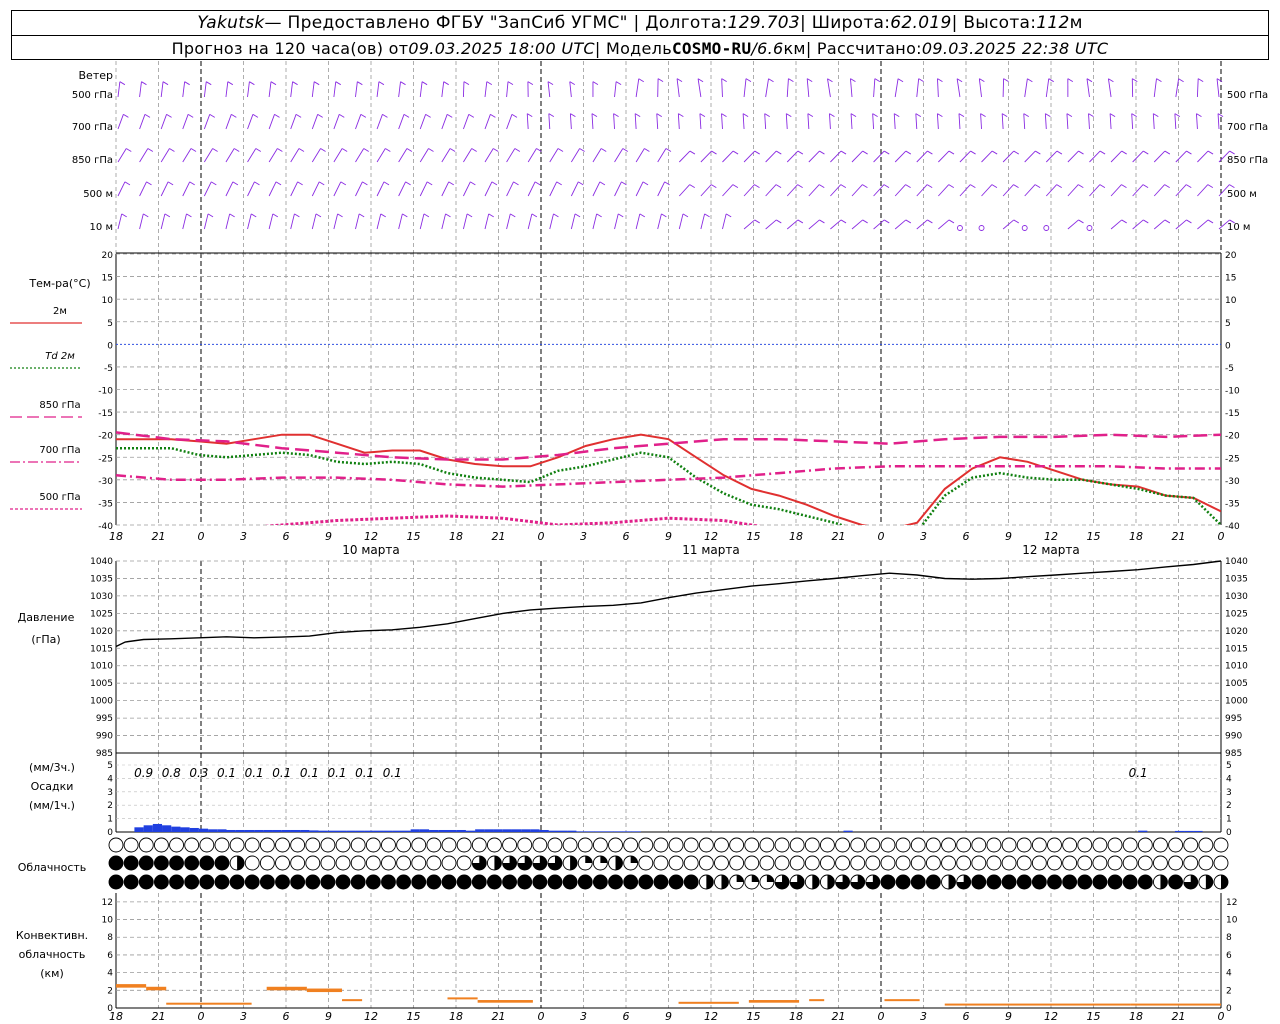 Image resolution: width=1280 pixels, height=1024 pixels. What do you see at coordinates (92, 127) in the screenshot?
I see `wind-level-label: 700 гПа` at bounding box center [92, 127].